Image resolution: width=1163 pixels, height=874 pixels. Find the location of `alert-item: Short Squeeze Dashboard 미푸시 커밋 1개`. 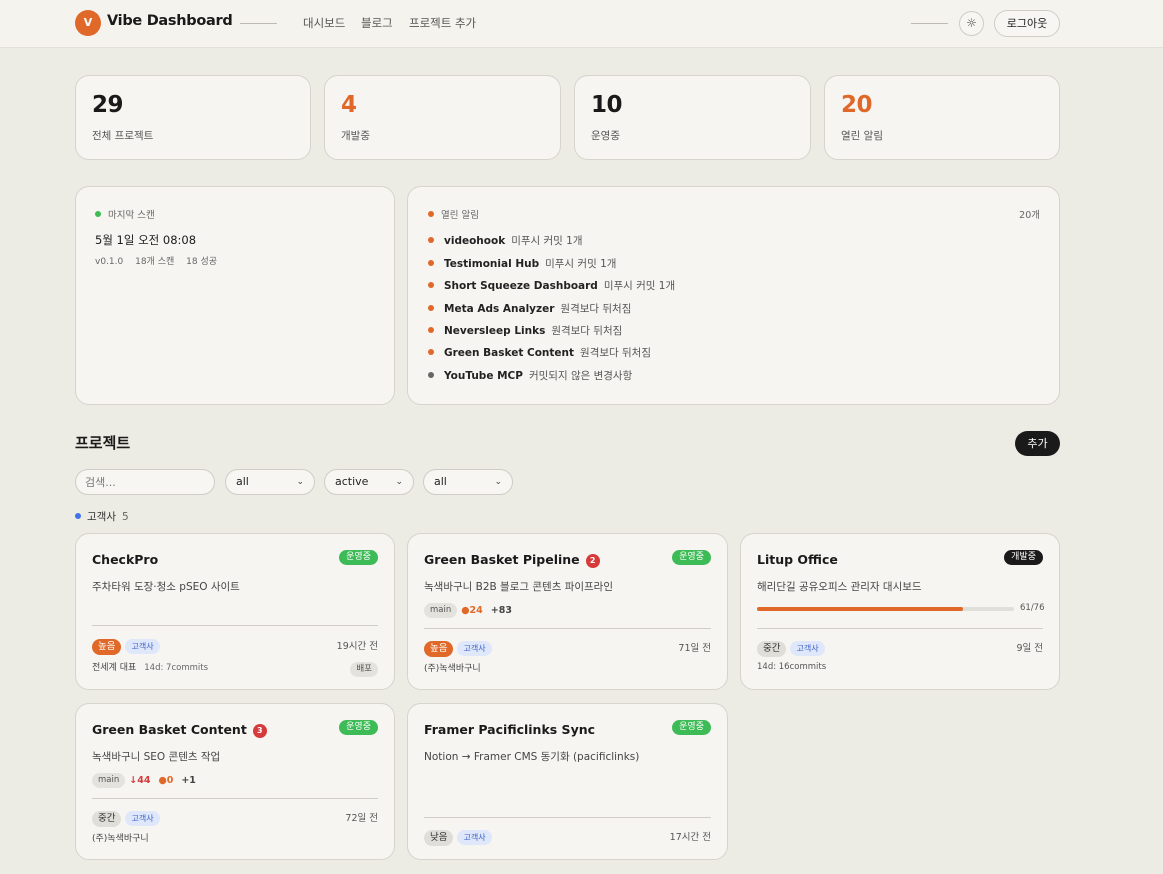

alert-item: Short Squeeze Dashboard 미푸시 커밋 1개 is located at coordinates (551, 285).